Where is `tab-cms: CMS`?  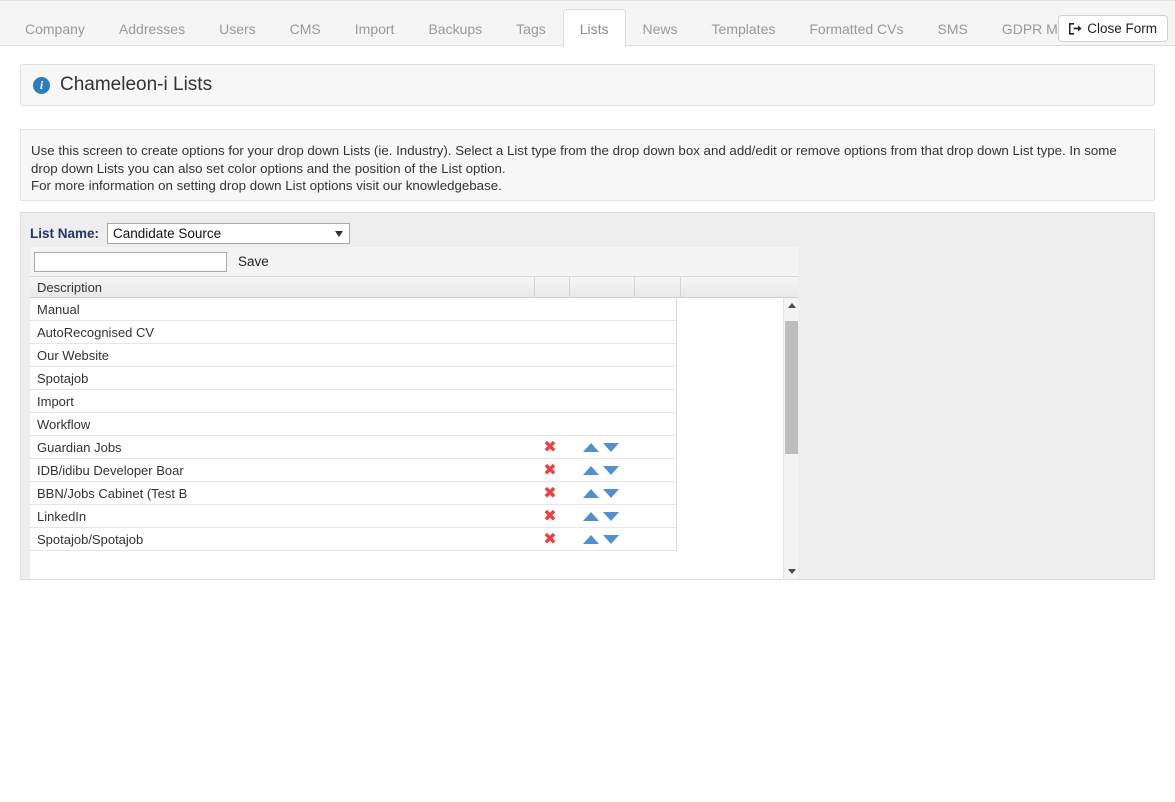 tab-cms: CMS is located at coordinates (305, 28).